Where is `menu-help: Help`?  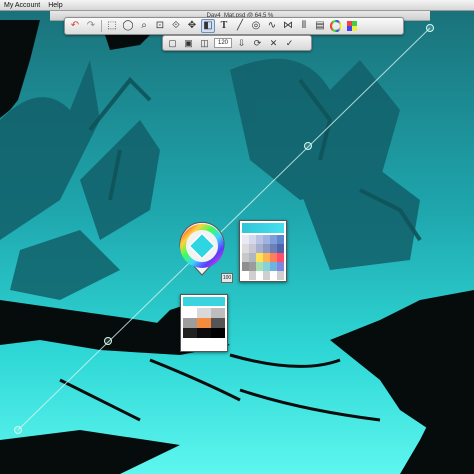
menu-help: Help is located at coordinates (55, 5).